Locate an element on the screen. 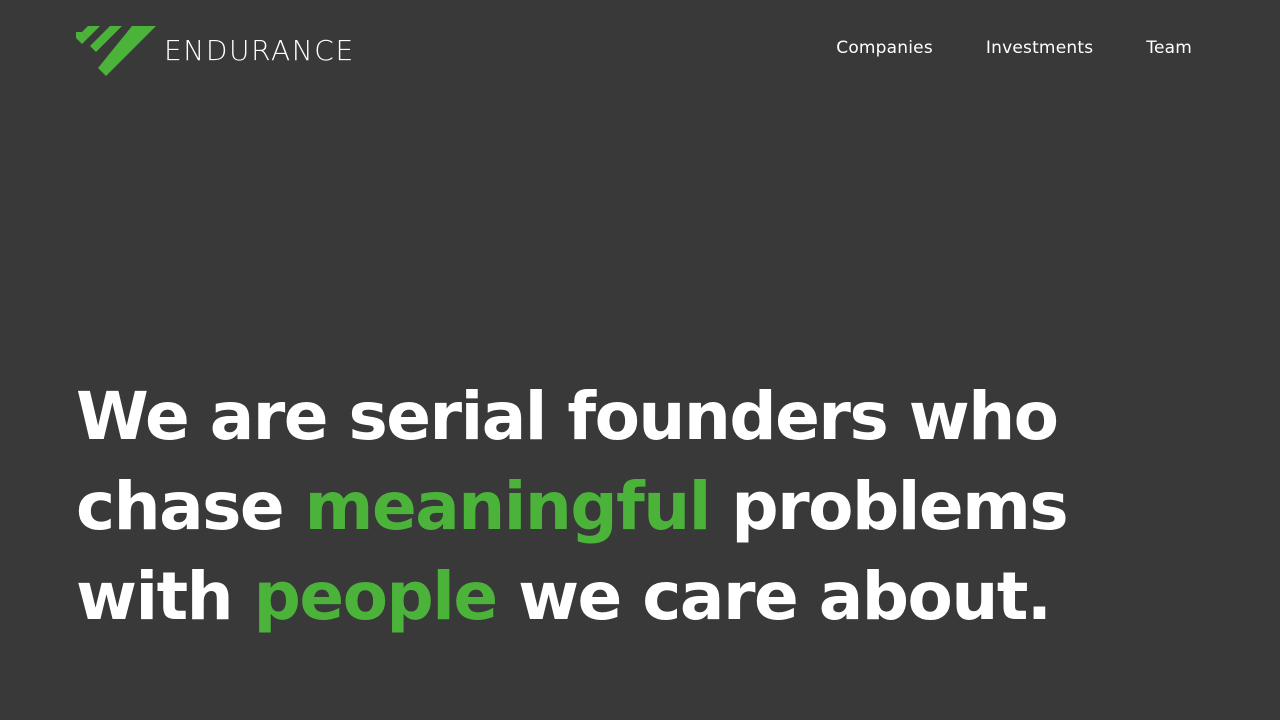  hero-line-2: chase meaningful problems is located at coordinates (656, 507).